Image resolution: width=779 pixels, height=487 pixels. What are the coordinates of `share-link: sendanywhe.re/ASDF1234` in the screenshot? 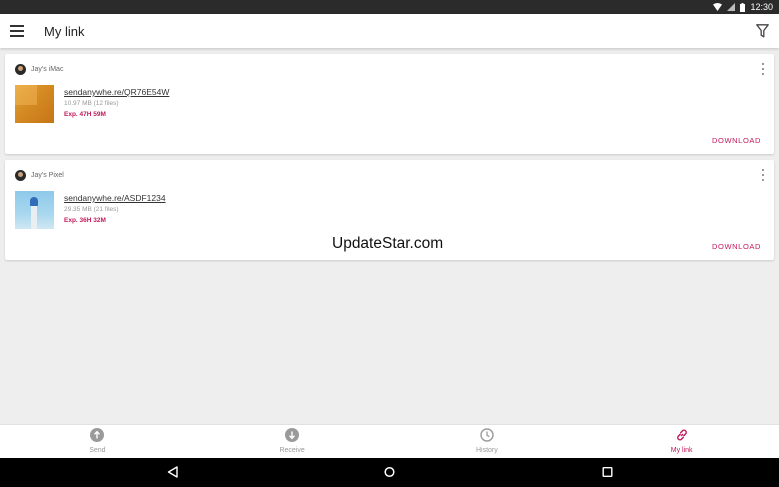 It's located at (115, 198).